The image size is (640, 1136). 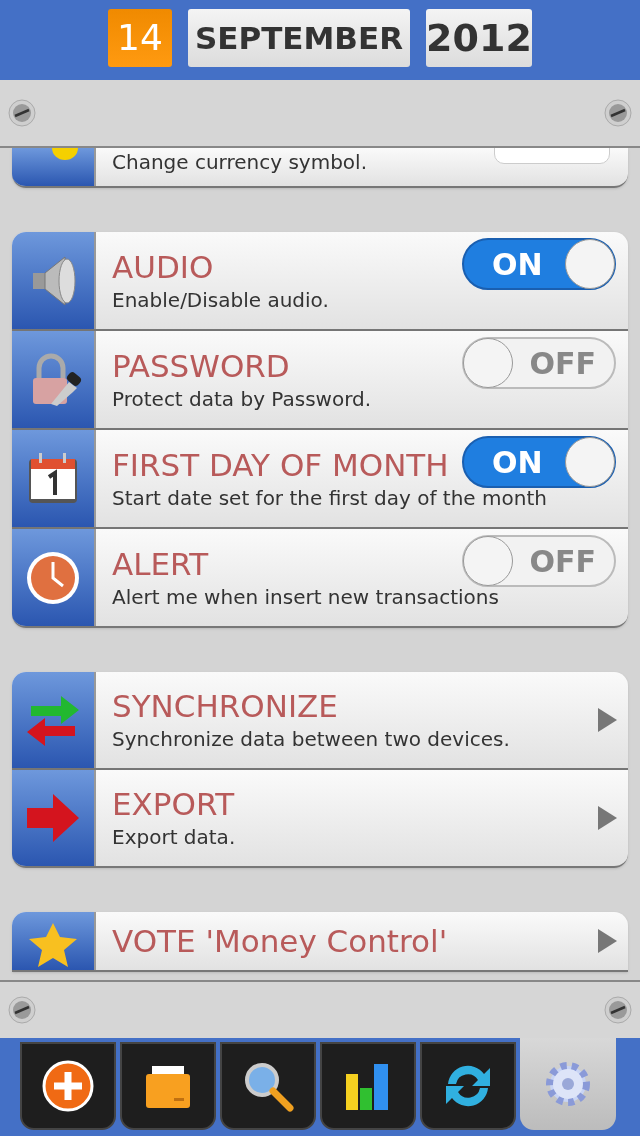 I want to click on row-title: SYNCHRONIZE, so click(x=225, y=706).